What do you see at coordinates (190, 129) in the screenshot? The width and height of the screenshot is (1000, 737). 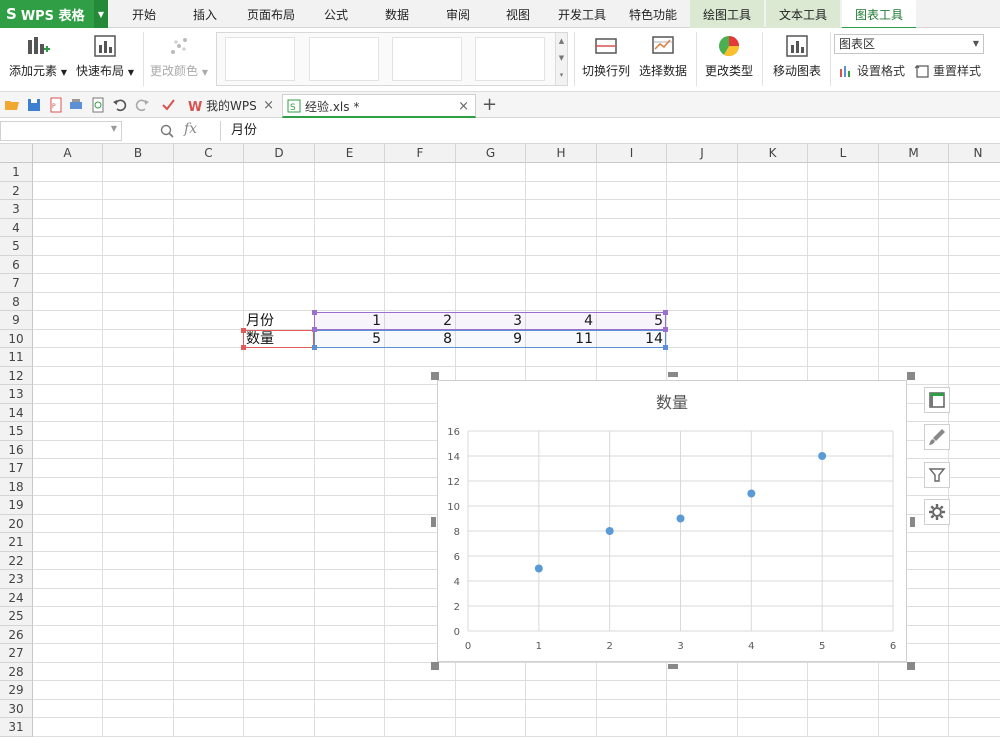 I see `insert-function-button: fx` at bounding box center [190, 129].